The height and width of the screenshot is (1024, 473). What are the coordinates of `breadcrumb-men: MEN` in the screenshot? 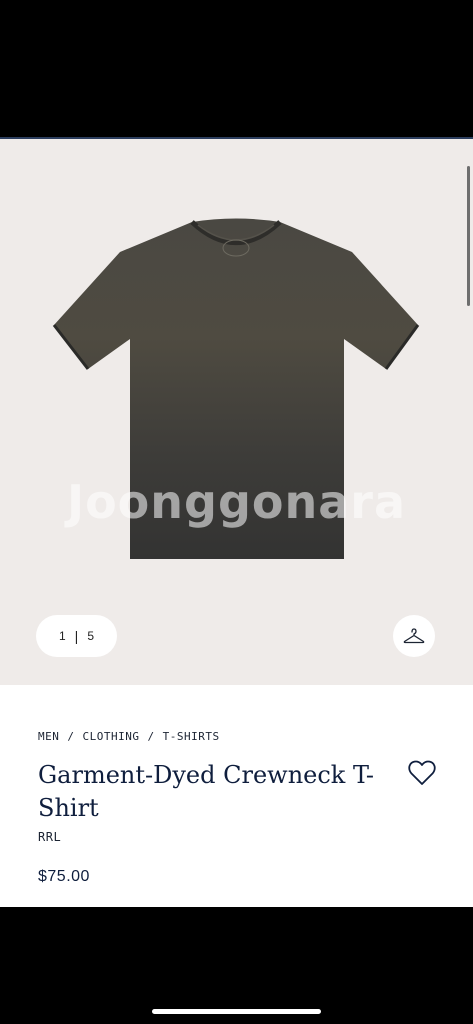 It's located at (48, 736).